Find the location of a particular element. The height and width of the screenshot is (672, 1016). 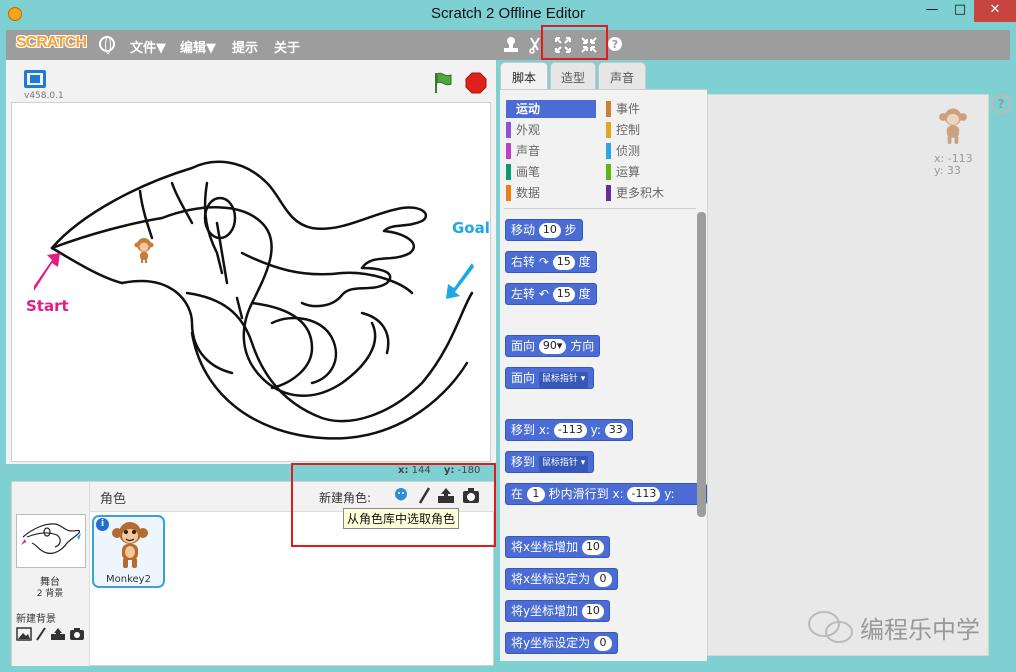

category-label: 画笔 is located at coordinates (528, 172).